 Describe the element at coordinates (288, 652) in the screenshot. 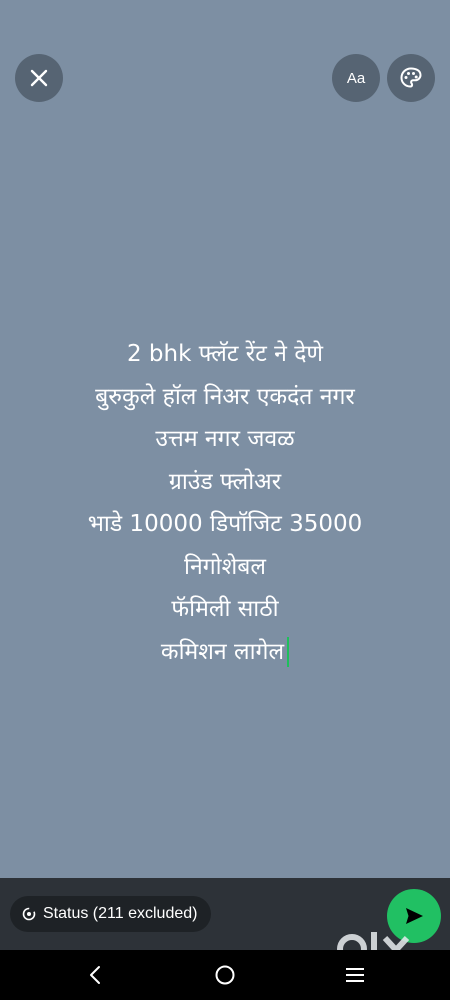

I see `text-cursor` at that location.